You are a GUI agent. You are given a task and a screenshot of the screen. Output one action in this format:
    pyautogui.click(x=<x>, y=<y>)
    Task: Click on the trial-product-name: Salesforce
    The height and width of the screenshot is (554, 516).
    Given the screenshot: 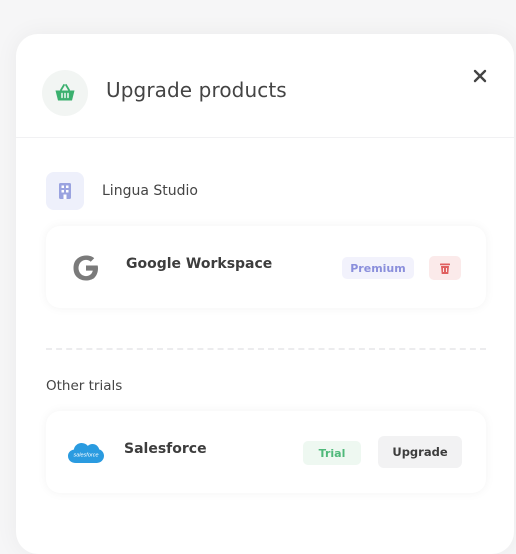 What is the action you would take?
    pyautogui.click(x=165, y=449)
    